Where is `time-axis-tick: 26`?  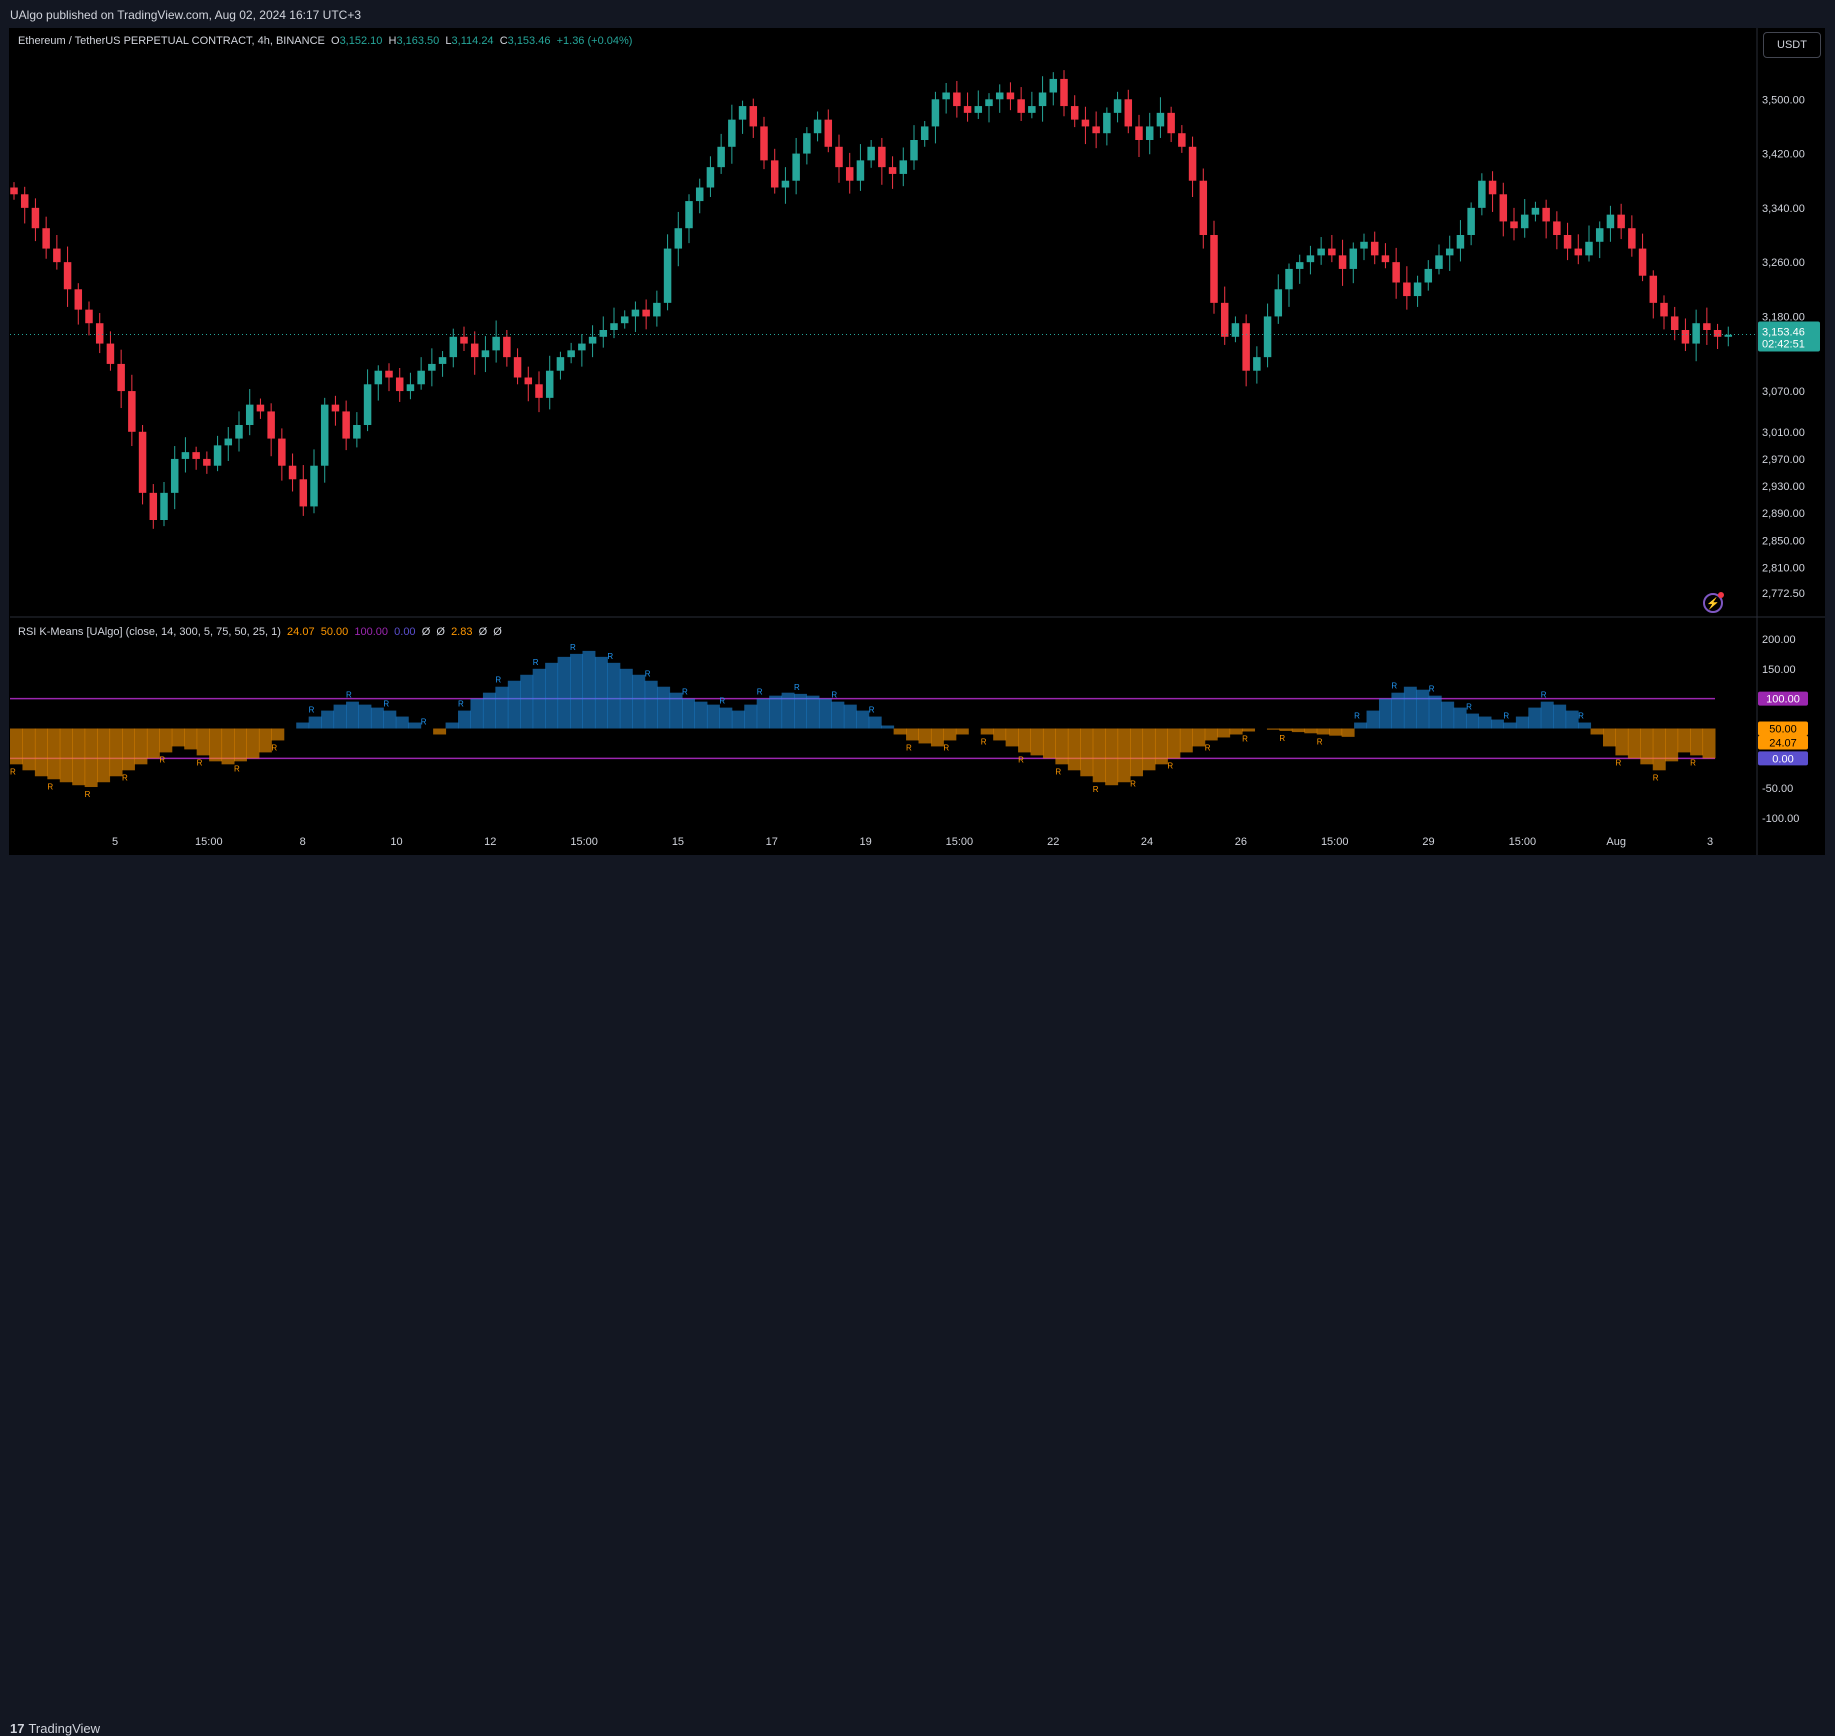
time-axis-tick: 26 is located at coordinates (1241, 842).